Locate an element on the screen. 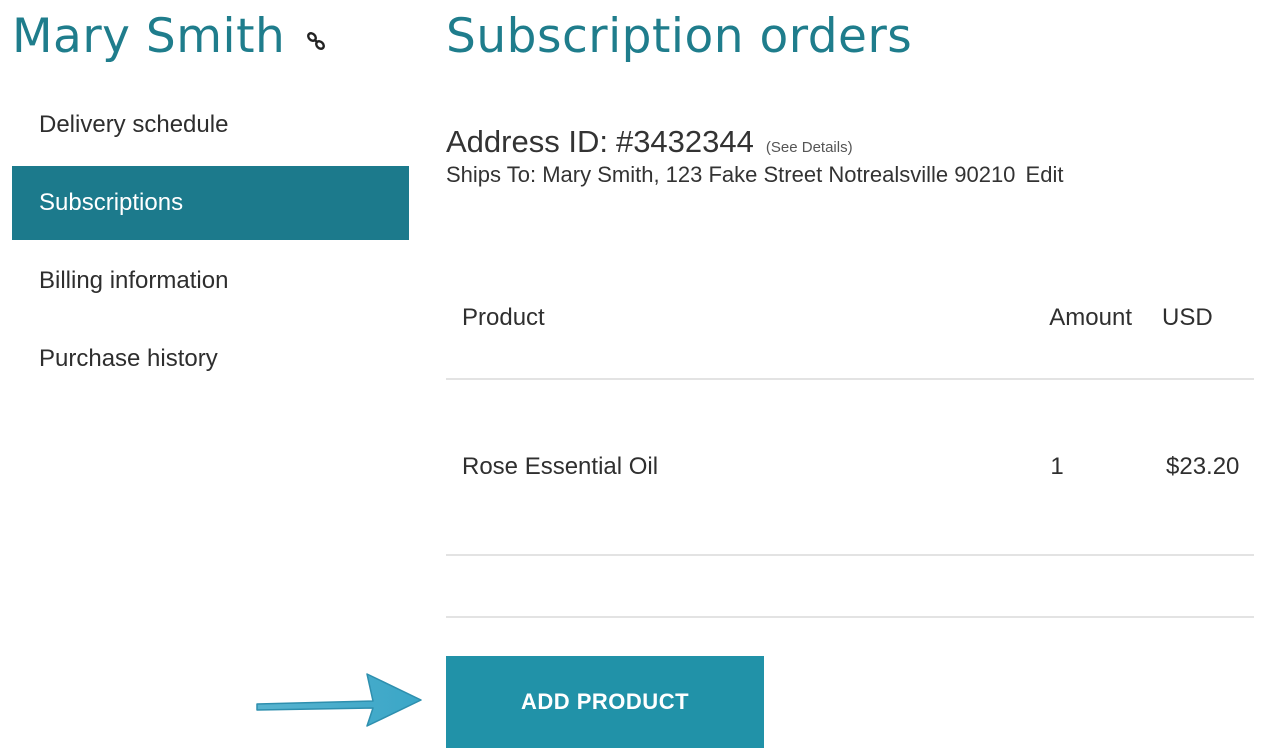 The width and height of the screenshot is (1265, 748). cell-usd: $23.20 is located at coordinates (1193, 467).